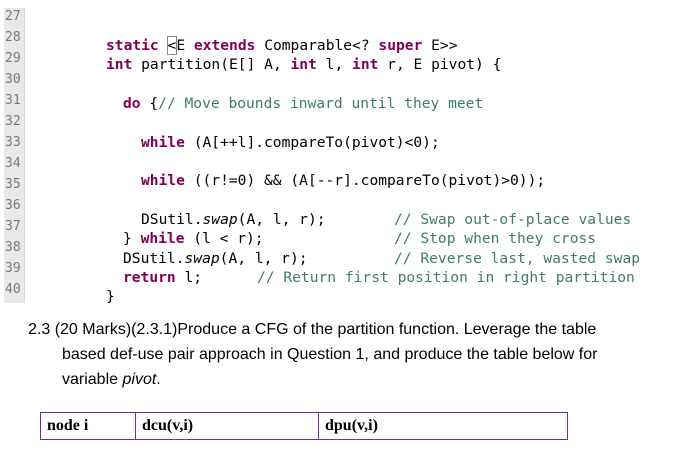  What do you see at coordinates (517, 258) in the screenshot?
I see `code-comment: // Reverse last, wasted swap` at bounding box center [517, 258].